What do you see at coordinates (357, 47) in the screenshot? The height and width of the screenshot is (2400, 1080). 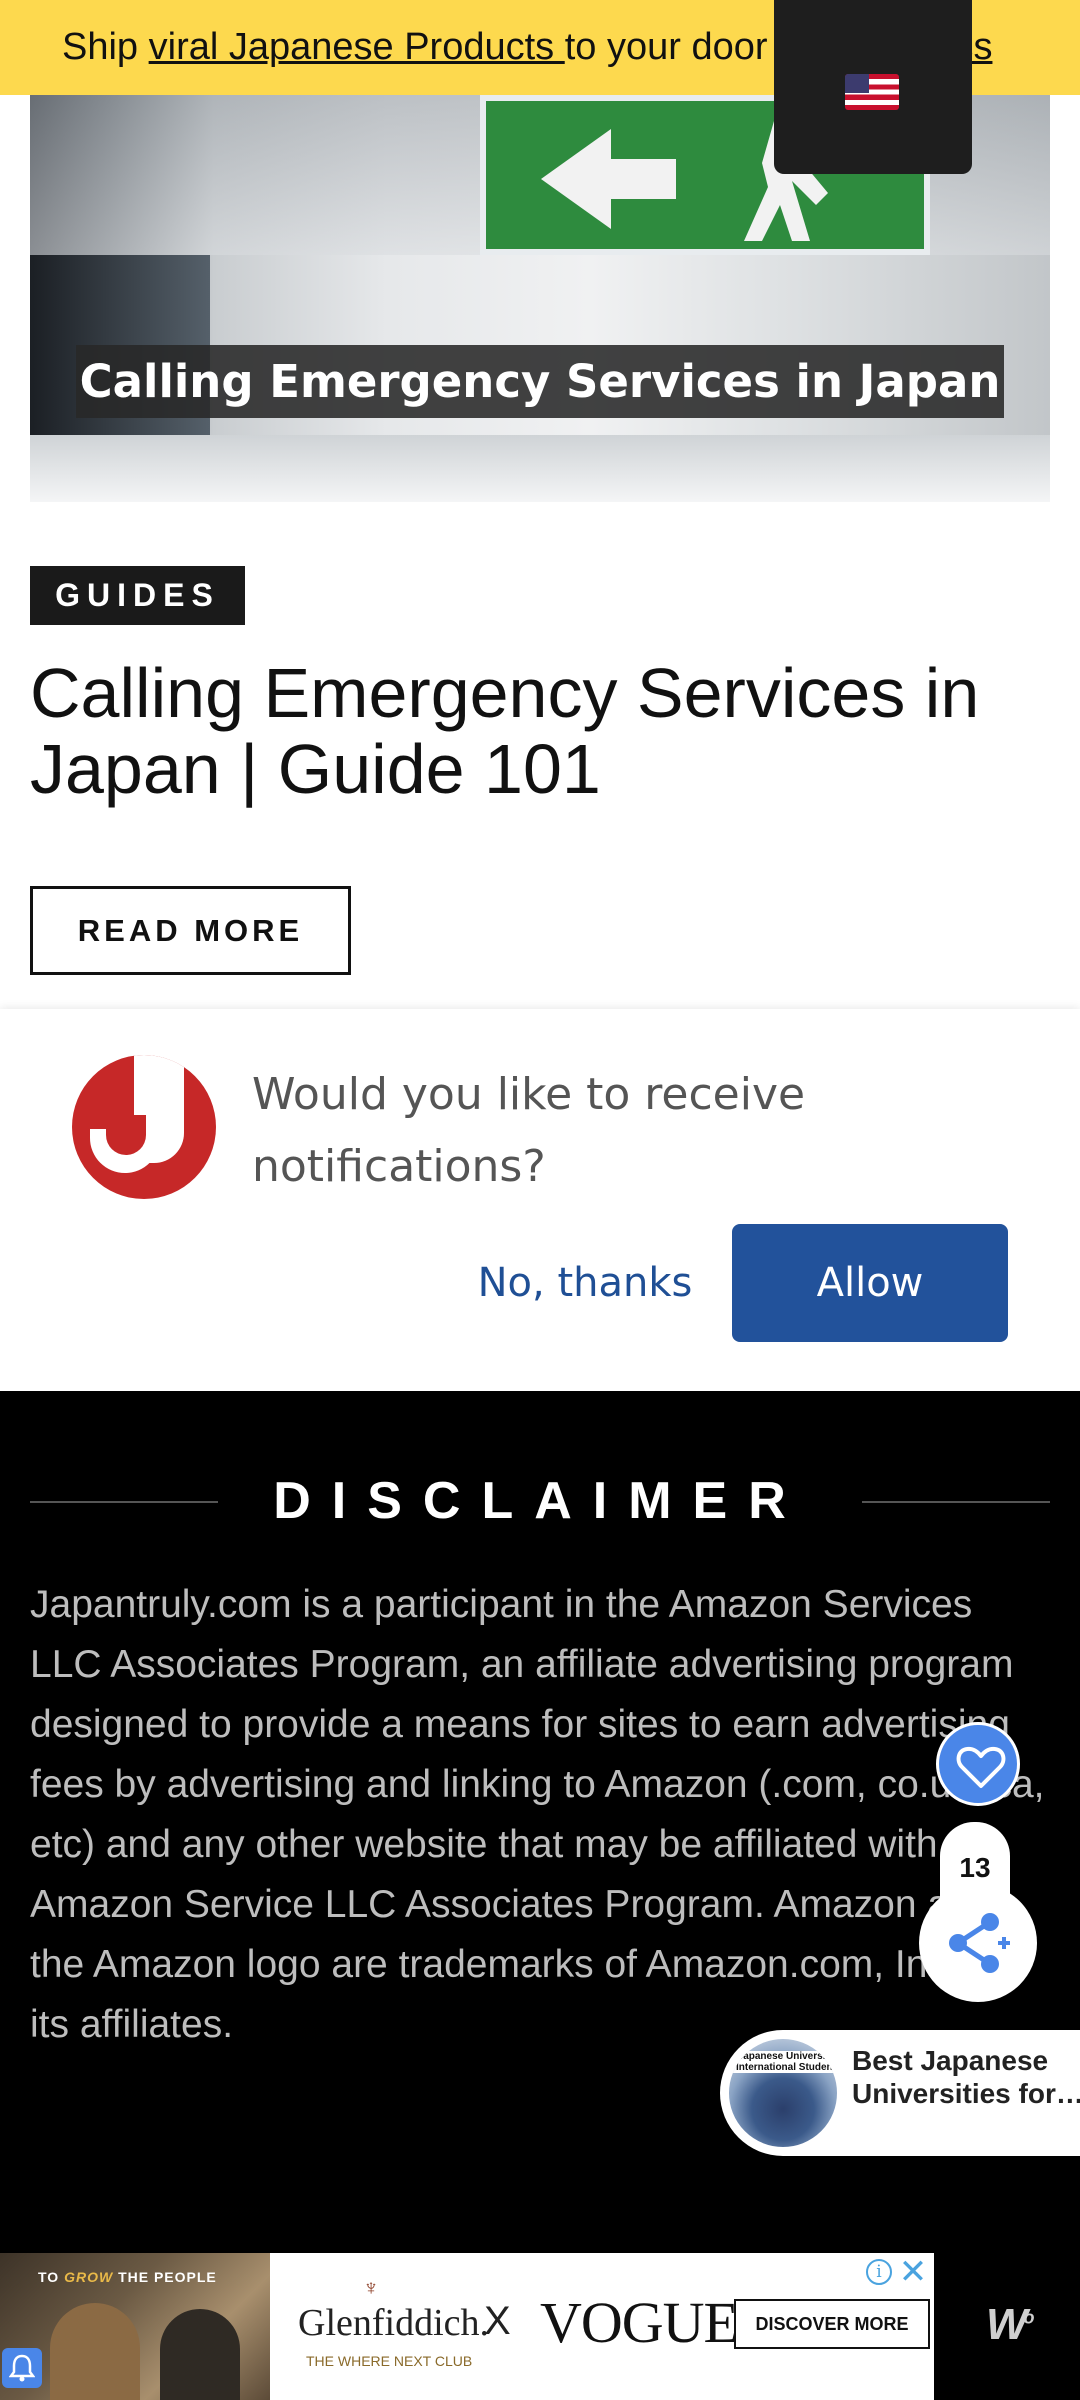 I see `promo-link: viral Japanese Products` at bounding box center [357, 47].